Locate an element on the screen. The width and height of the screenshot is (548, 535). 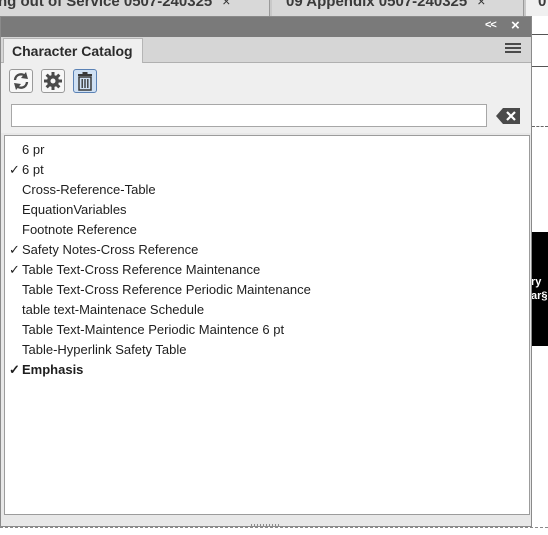
list-item-label: Cross-Reference-Table is located at coordinates (89, 189).